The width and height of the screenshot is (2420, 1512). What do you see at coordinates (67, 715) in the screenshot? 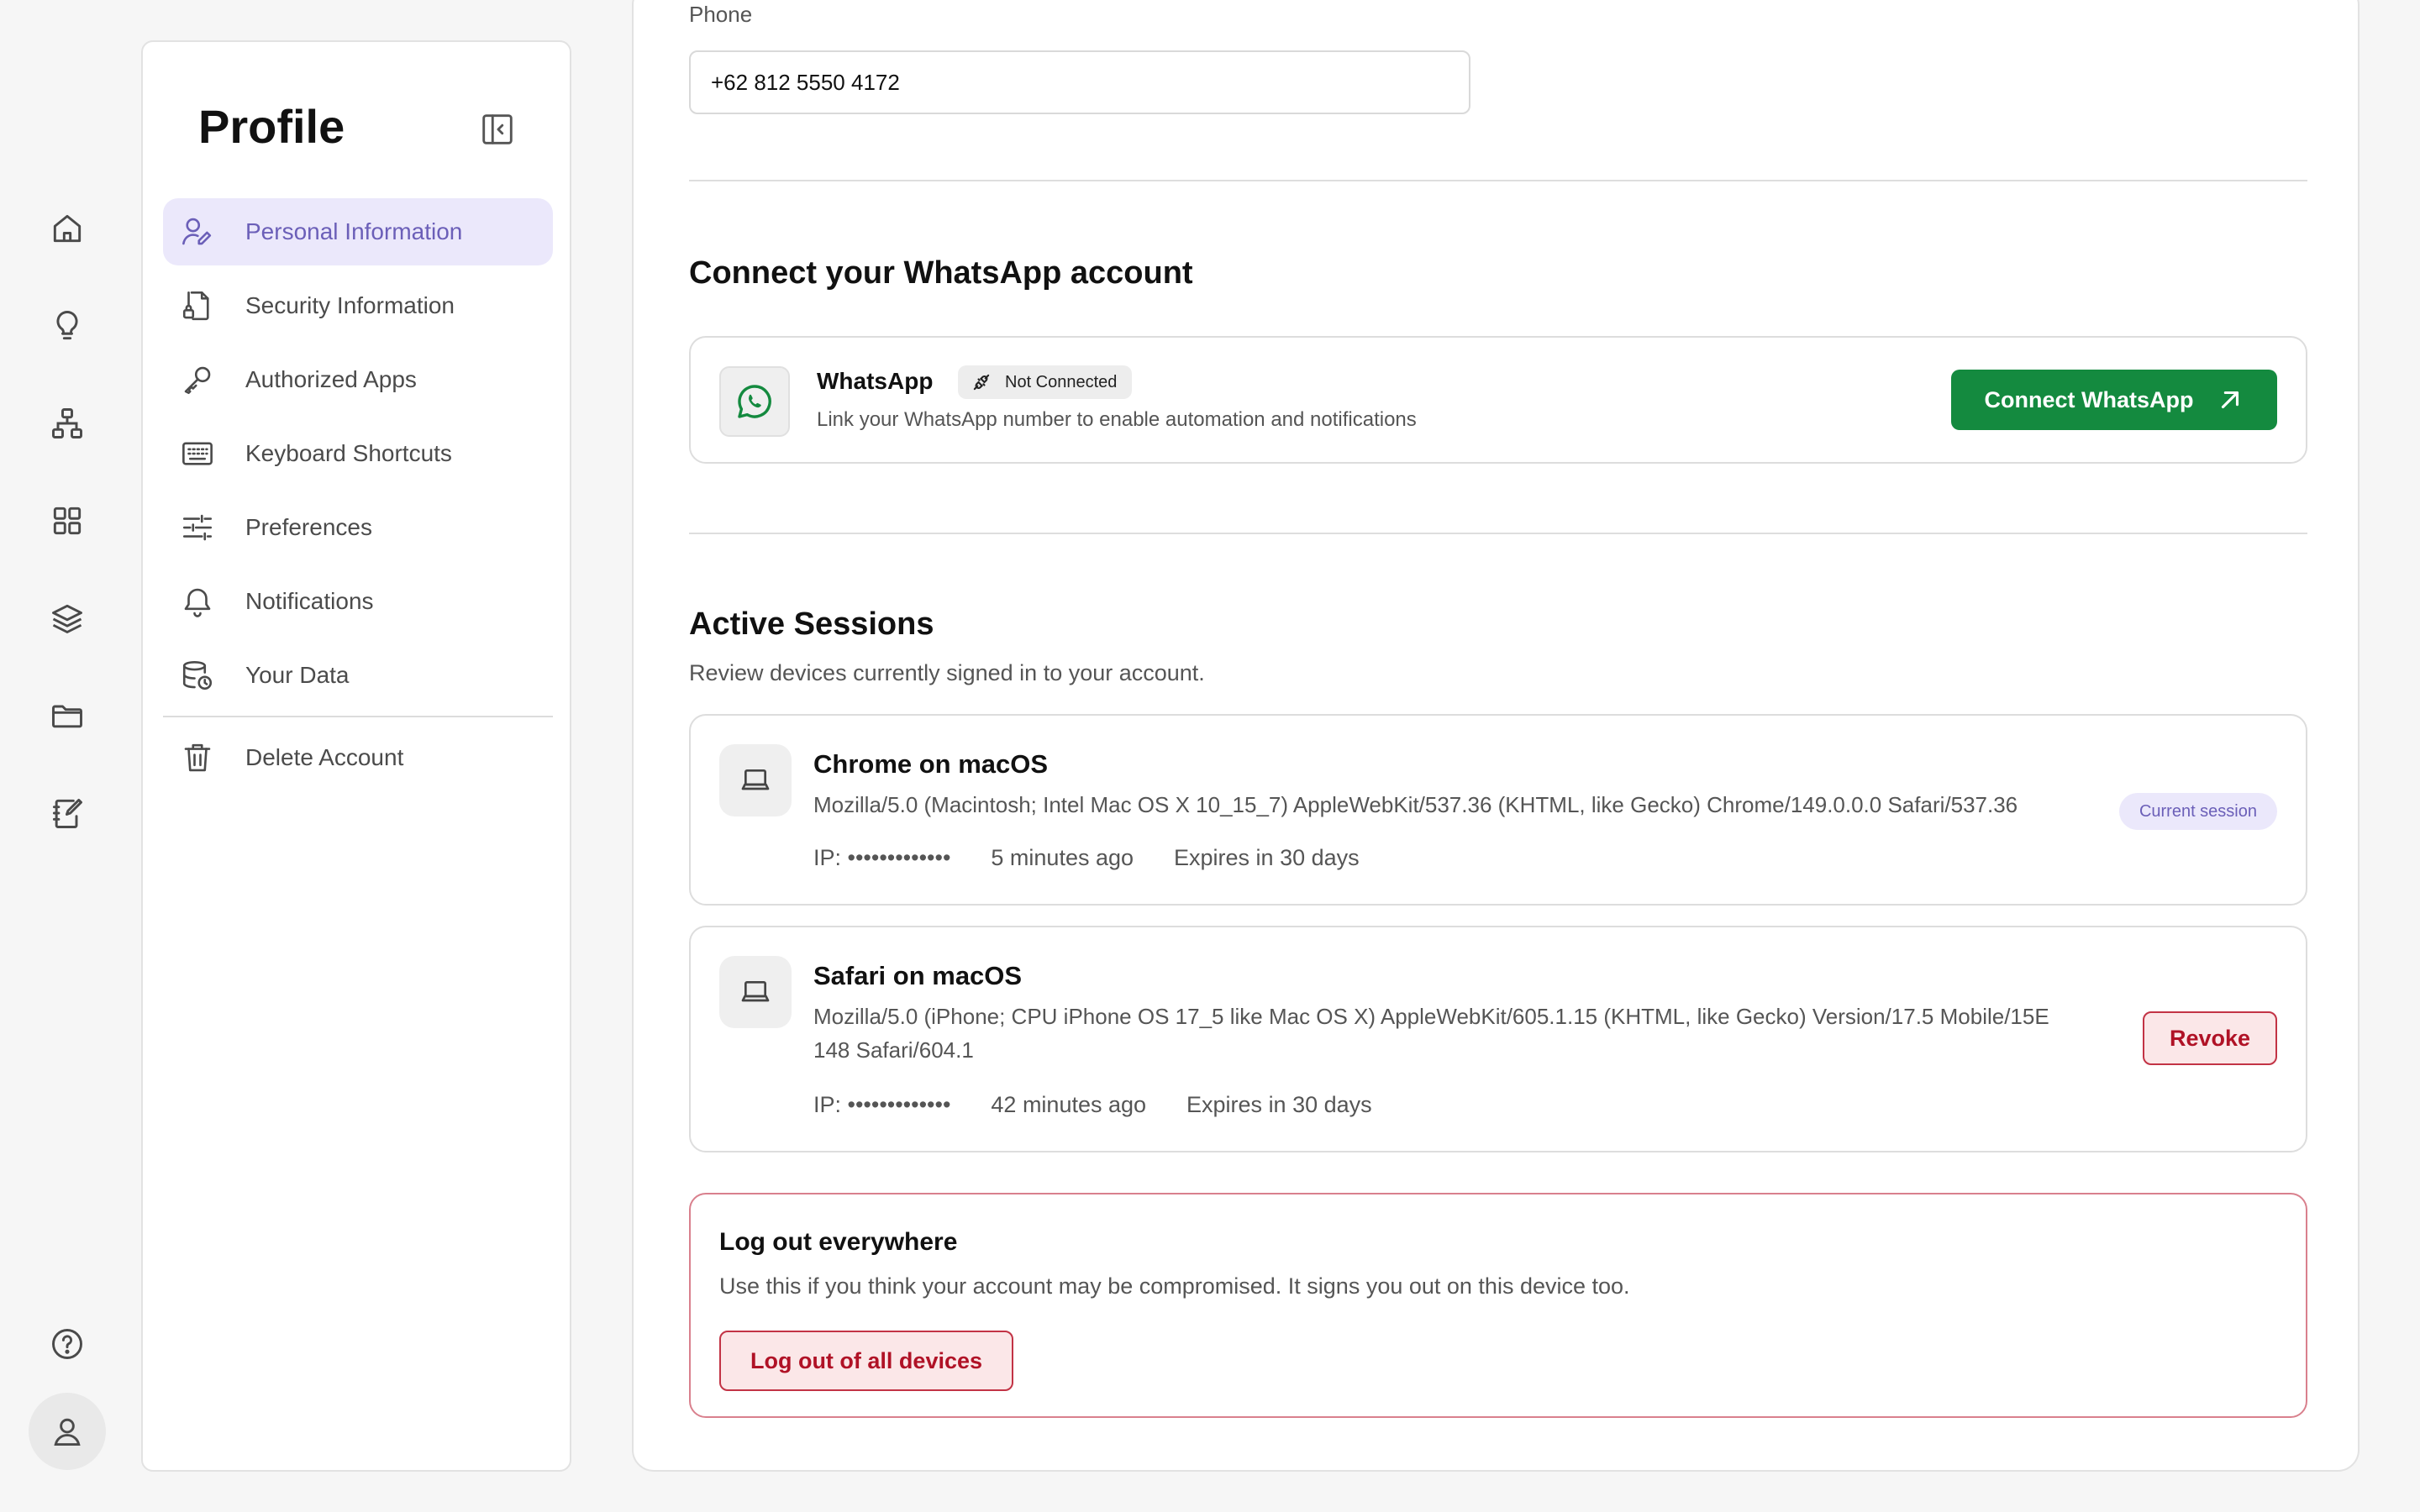
I see `folder-icon` at bounding box center [67, 715].